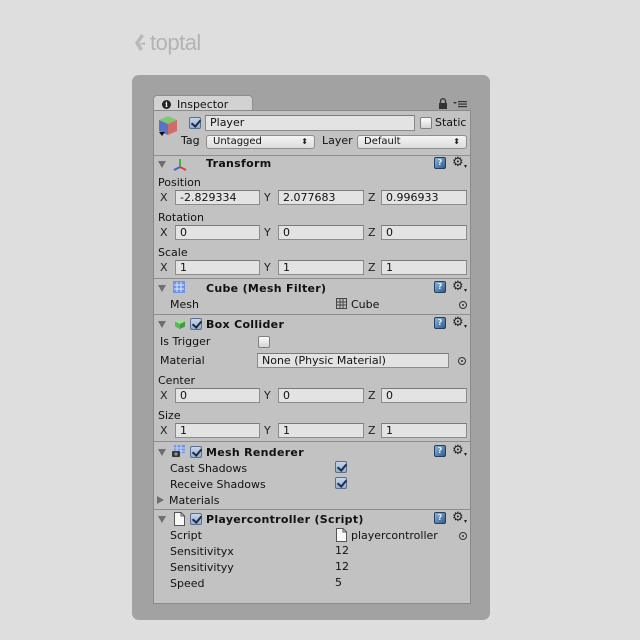 The height and width of the screenshot is (640, 640). Describe the element at coordinates (424, 232) in the screenshot. I see `rotation-z-input: 0` at that location.